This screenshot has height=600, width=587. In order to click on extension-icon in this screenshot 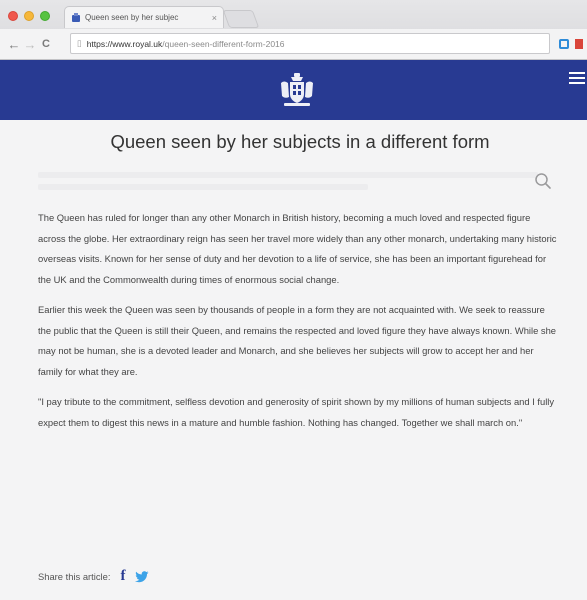, I will do `click(564, 44)`.